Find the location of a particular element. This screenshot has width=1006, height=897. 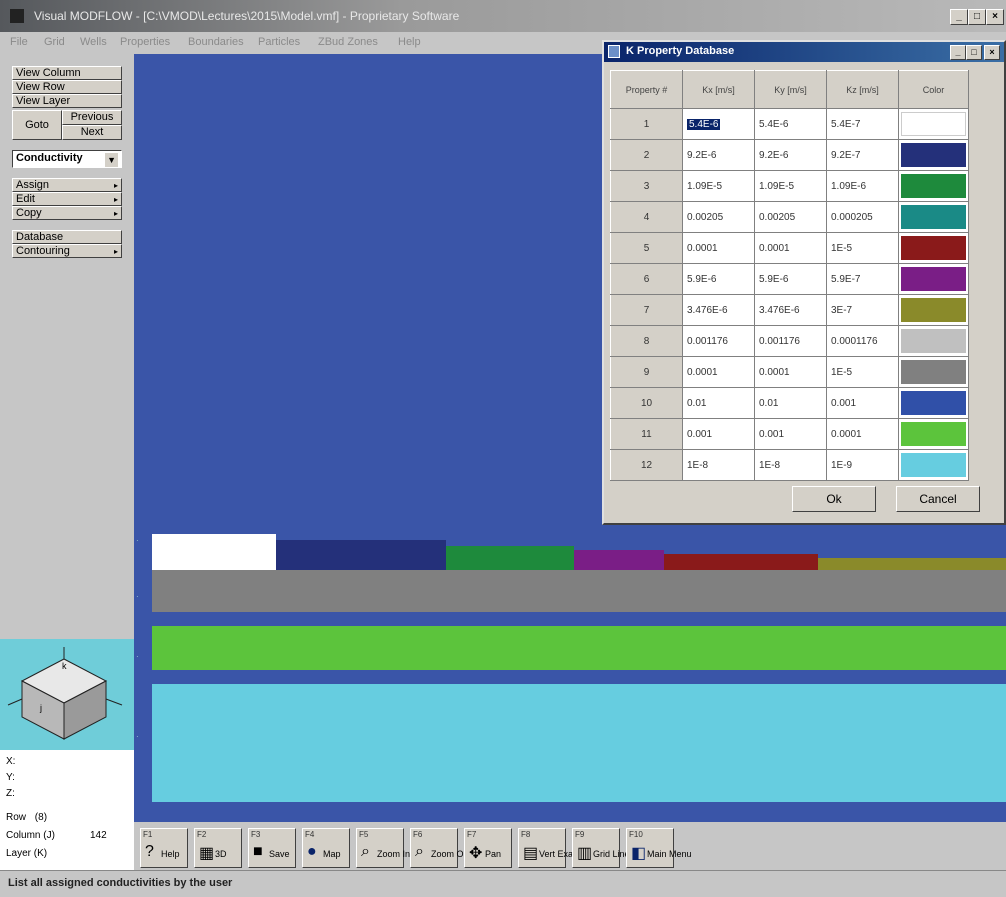

vert-exag-button: F8 ▤ Vert Exag is located at coordinates (548, 848).